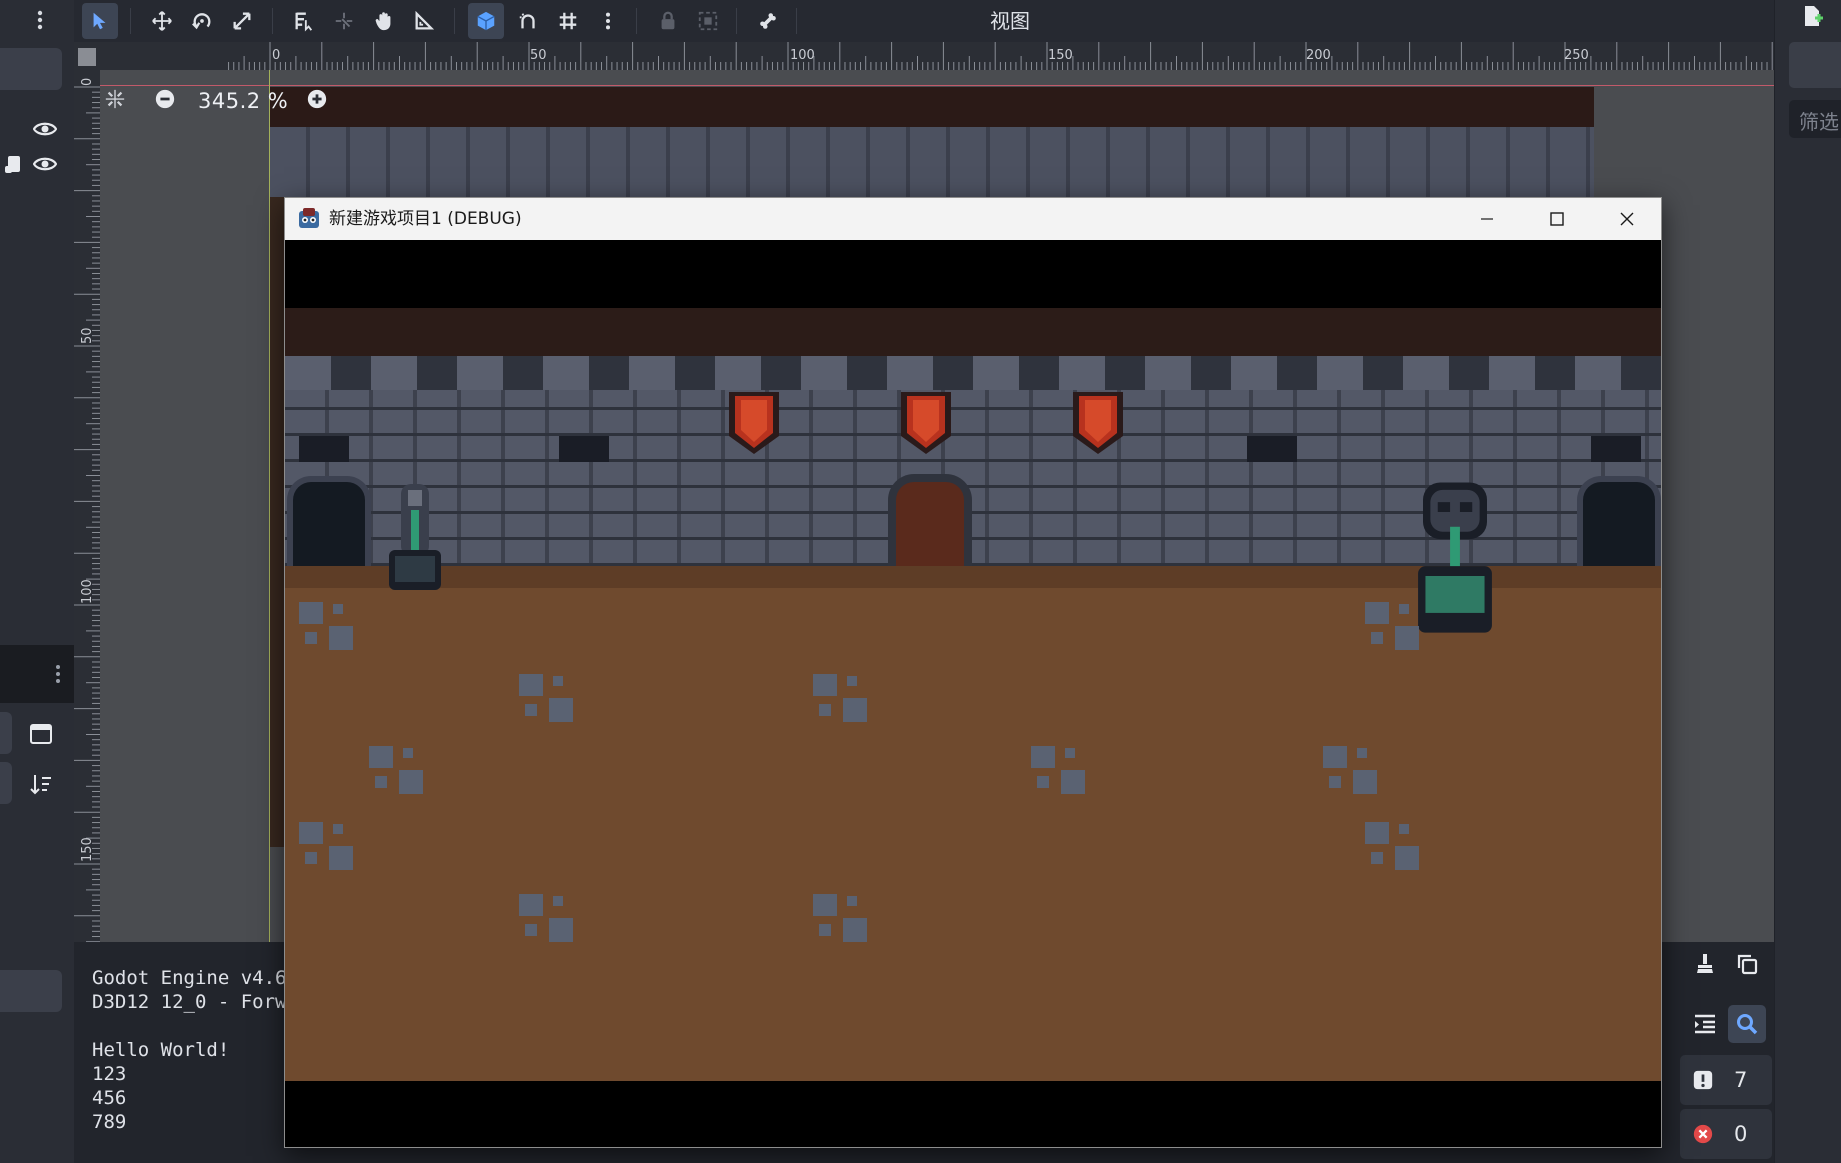  Describe the element at coordinates (309, 218) in the screenshot. I see `app-icon` at that location.